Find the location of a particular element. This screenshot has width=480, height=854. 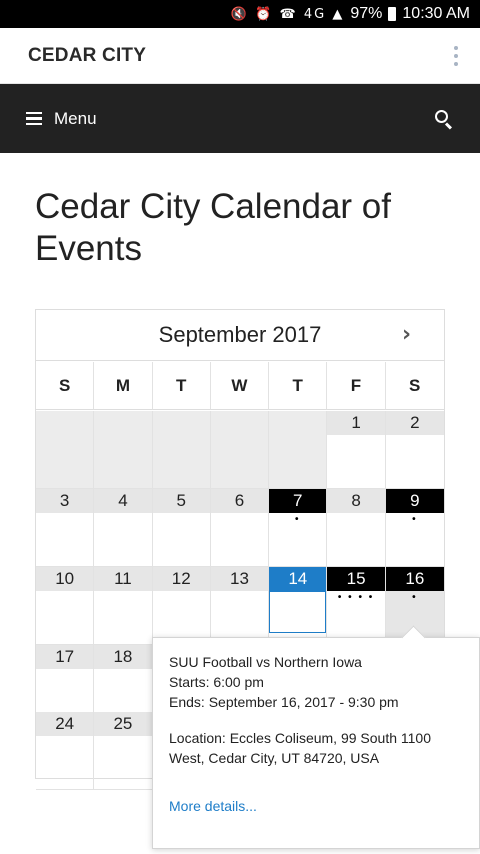

day-number: 17 is located at coordinates (65, 657).